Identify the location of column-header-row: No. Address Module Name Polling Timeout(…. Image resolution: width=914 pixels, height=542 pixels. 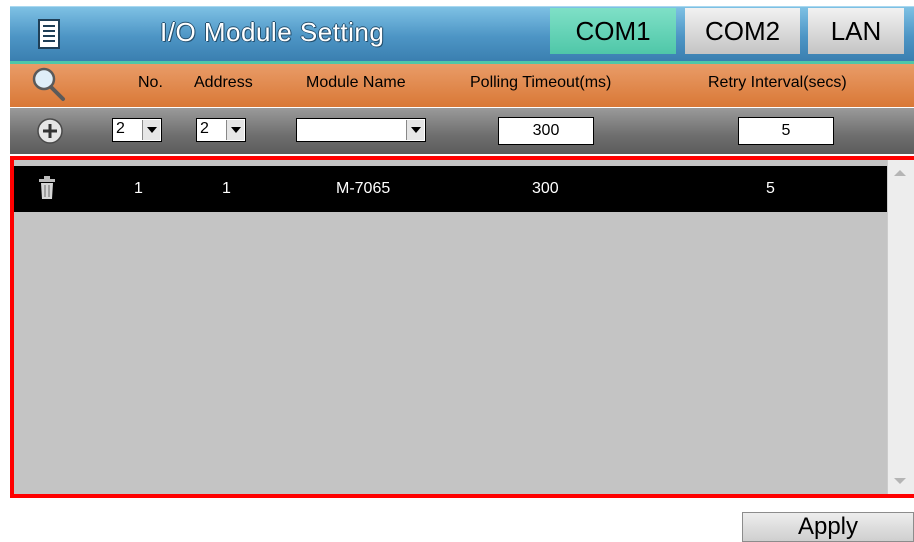
(462, 84).